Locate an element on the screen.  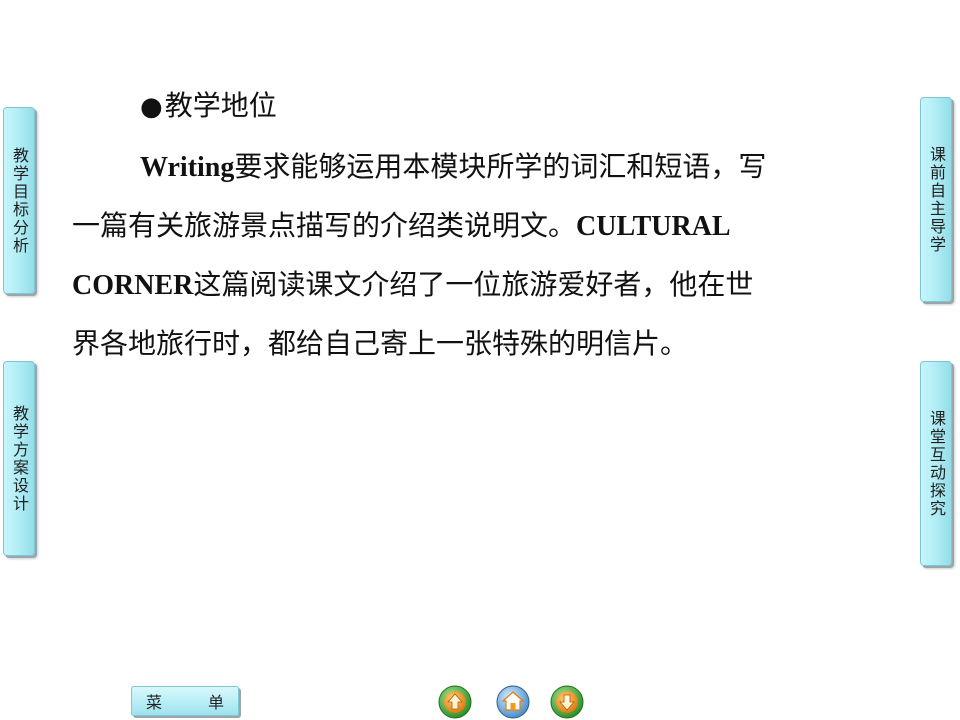
paragraph-line: Writing要求能够运用本模块所学的词汇和短语，写 is located at coordinates (472, 167).